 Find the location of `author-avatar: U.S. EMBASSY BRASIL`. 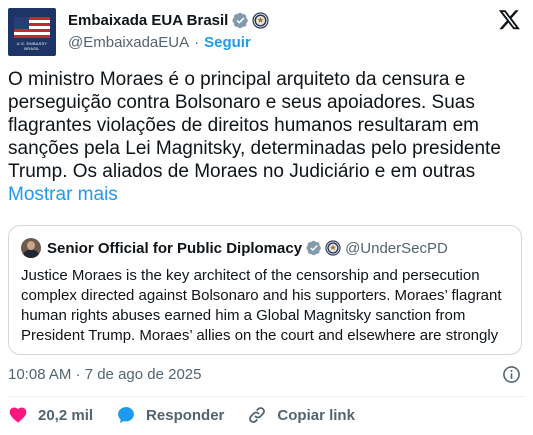

author-avatar: U.S. EMBASSY BRASIL is located at coordinates (32, 32).